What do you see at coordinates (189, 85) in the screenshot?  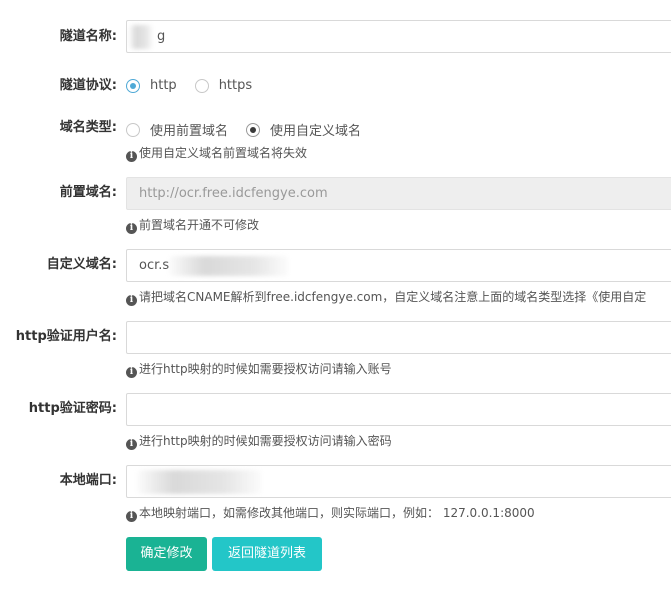 I see `protocol-radio-group: http https` at bounding box center [189, 85].